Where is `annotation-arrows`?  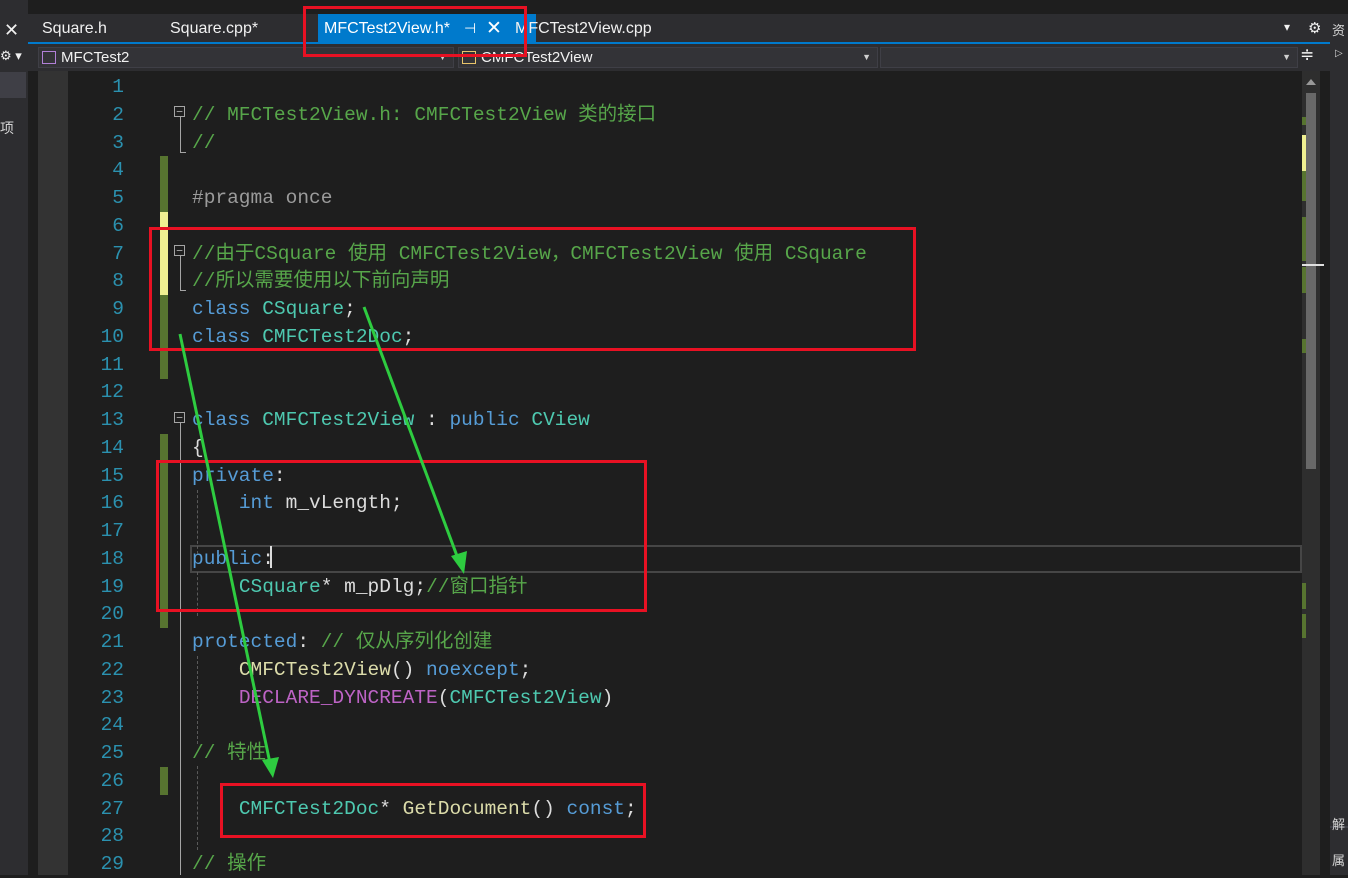 annotation-arrows is located at coordinates (322, 542).